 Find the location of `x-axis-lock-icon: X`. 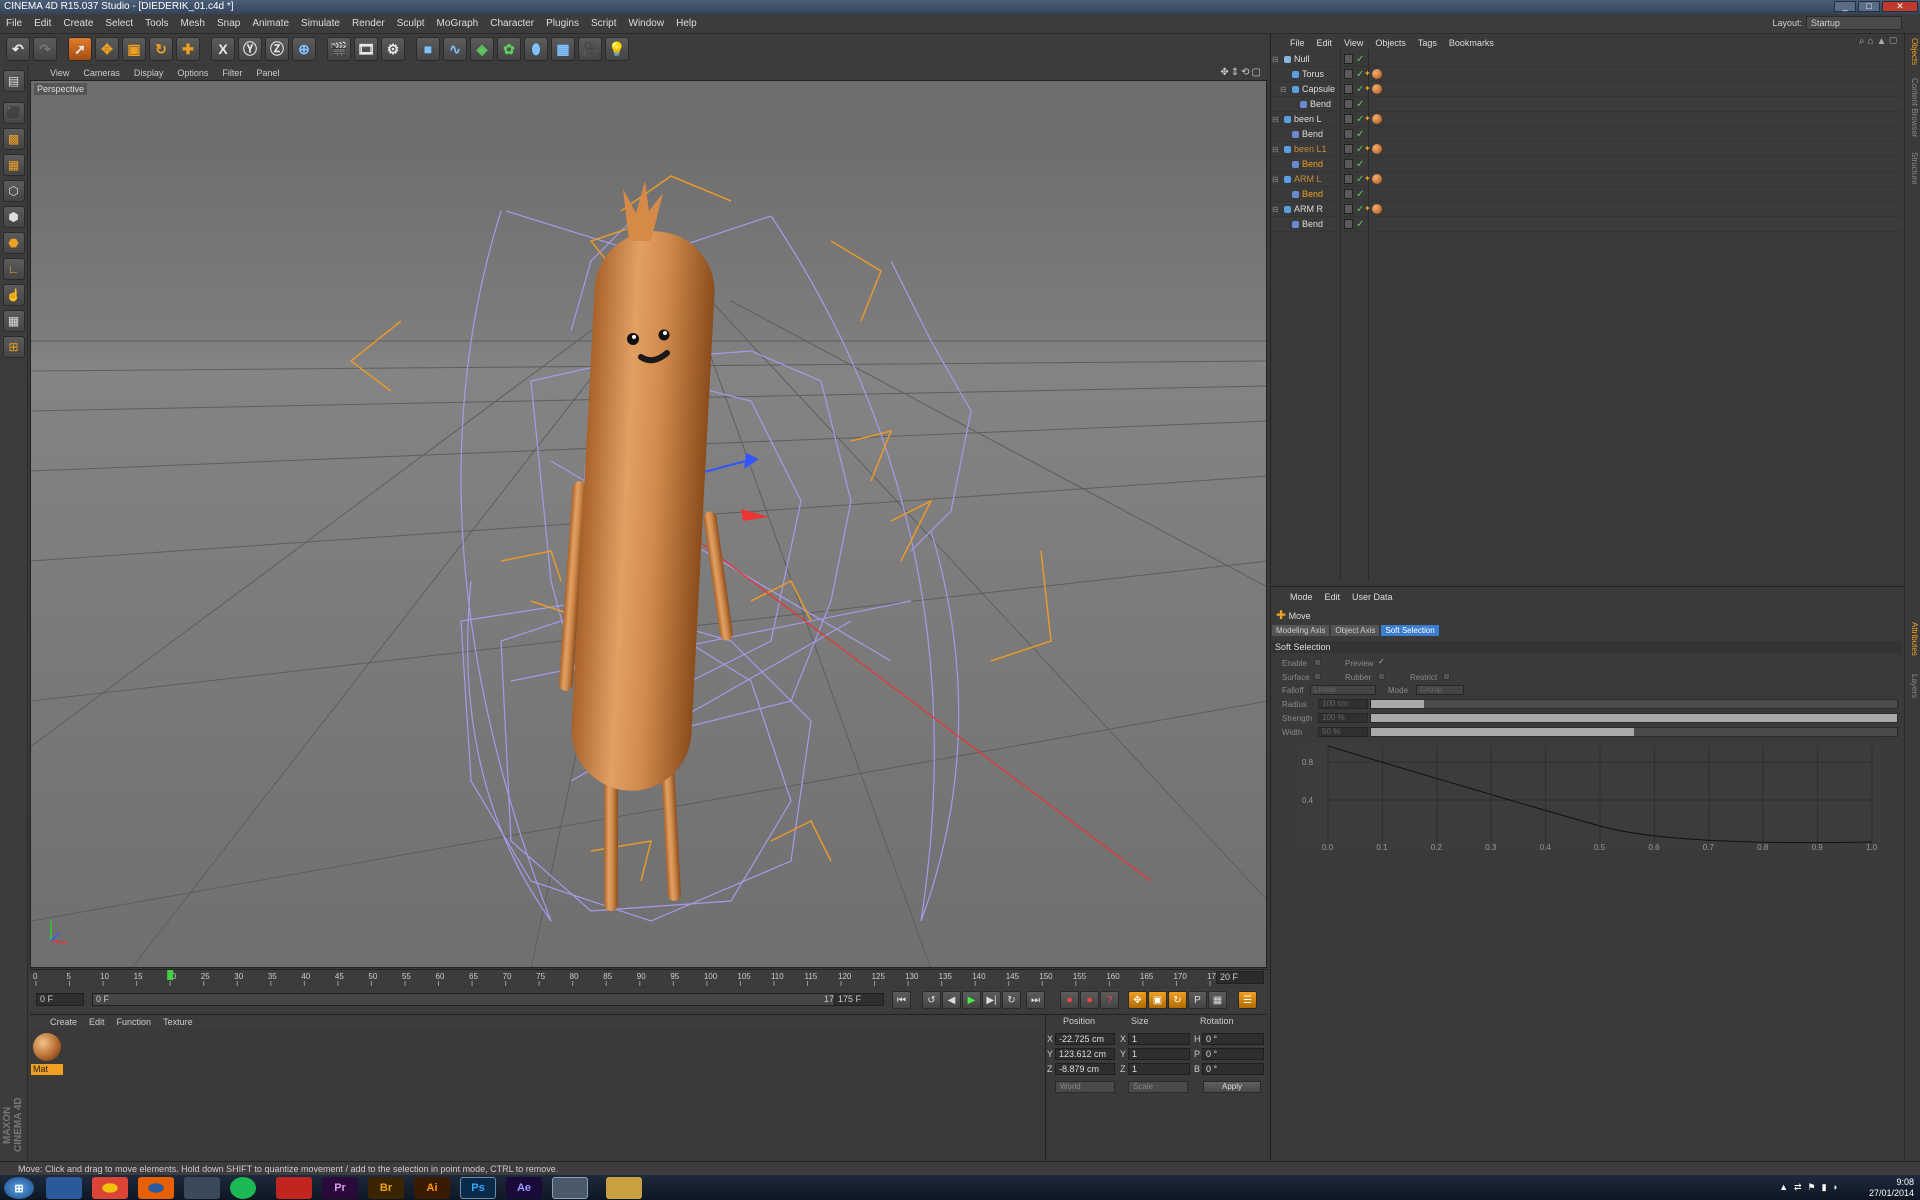

x-axis-lock-icon: X is located at coordinates (223, 49).